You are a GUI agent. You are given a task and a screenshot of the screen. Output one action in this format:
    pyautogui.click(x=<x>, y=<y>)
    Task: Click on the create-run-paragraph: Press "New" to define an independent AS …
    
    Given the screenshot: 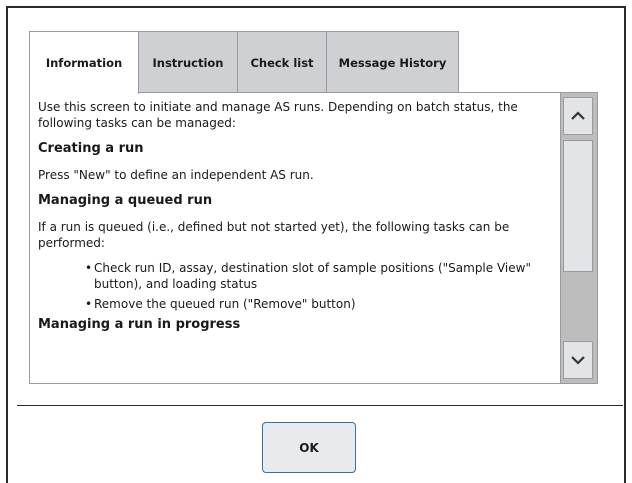 What is the action you would take?
    pyautogui.click(x=176, y=175)
    